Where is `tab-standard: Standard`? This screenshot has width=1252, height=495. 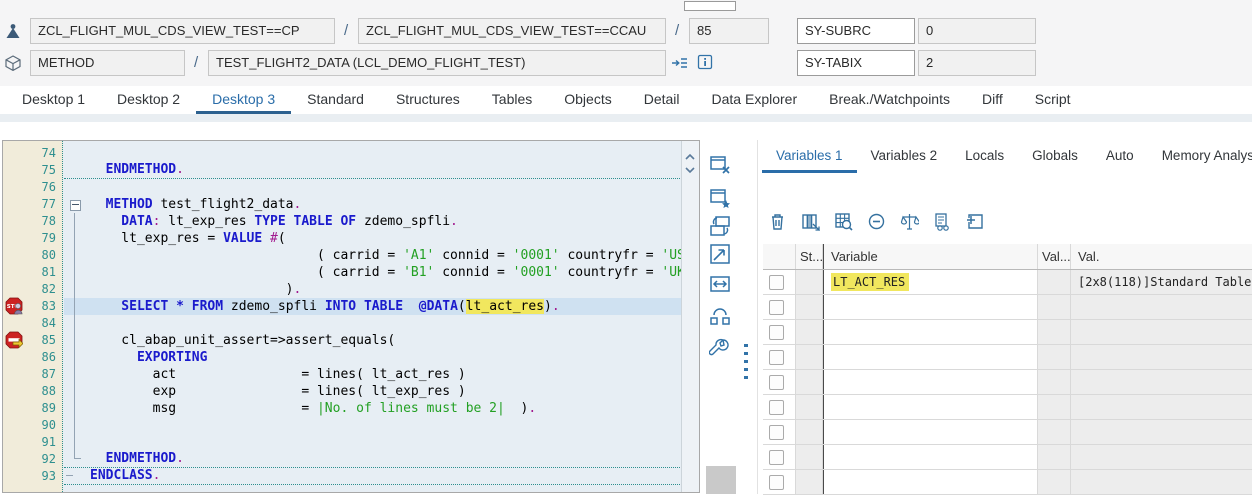 tab-standard: Standard is located at coordinates (335, 101).